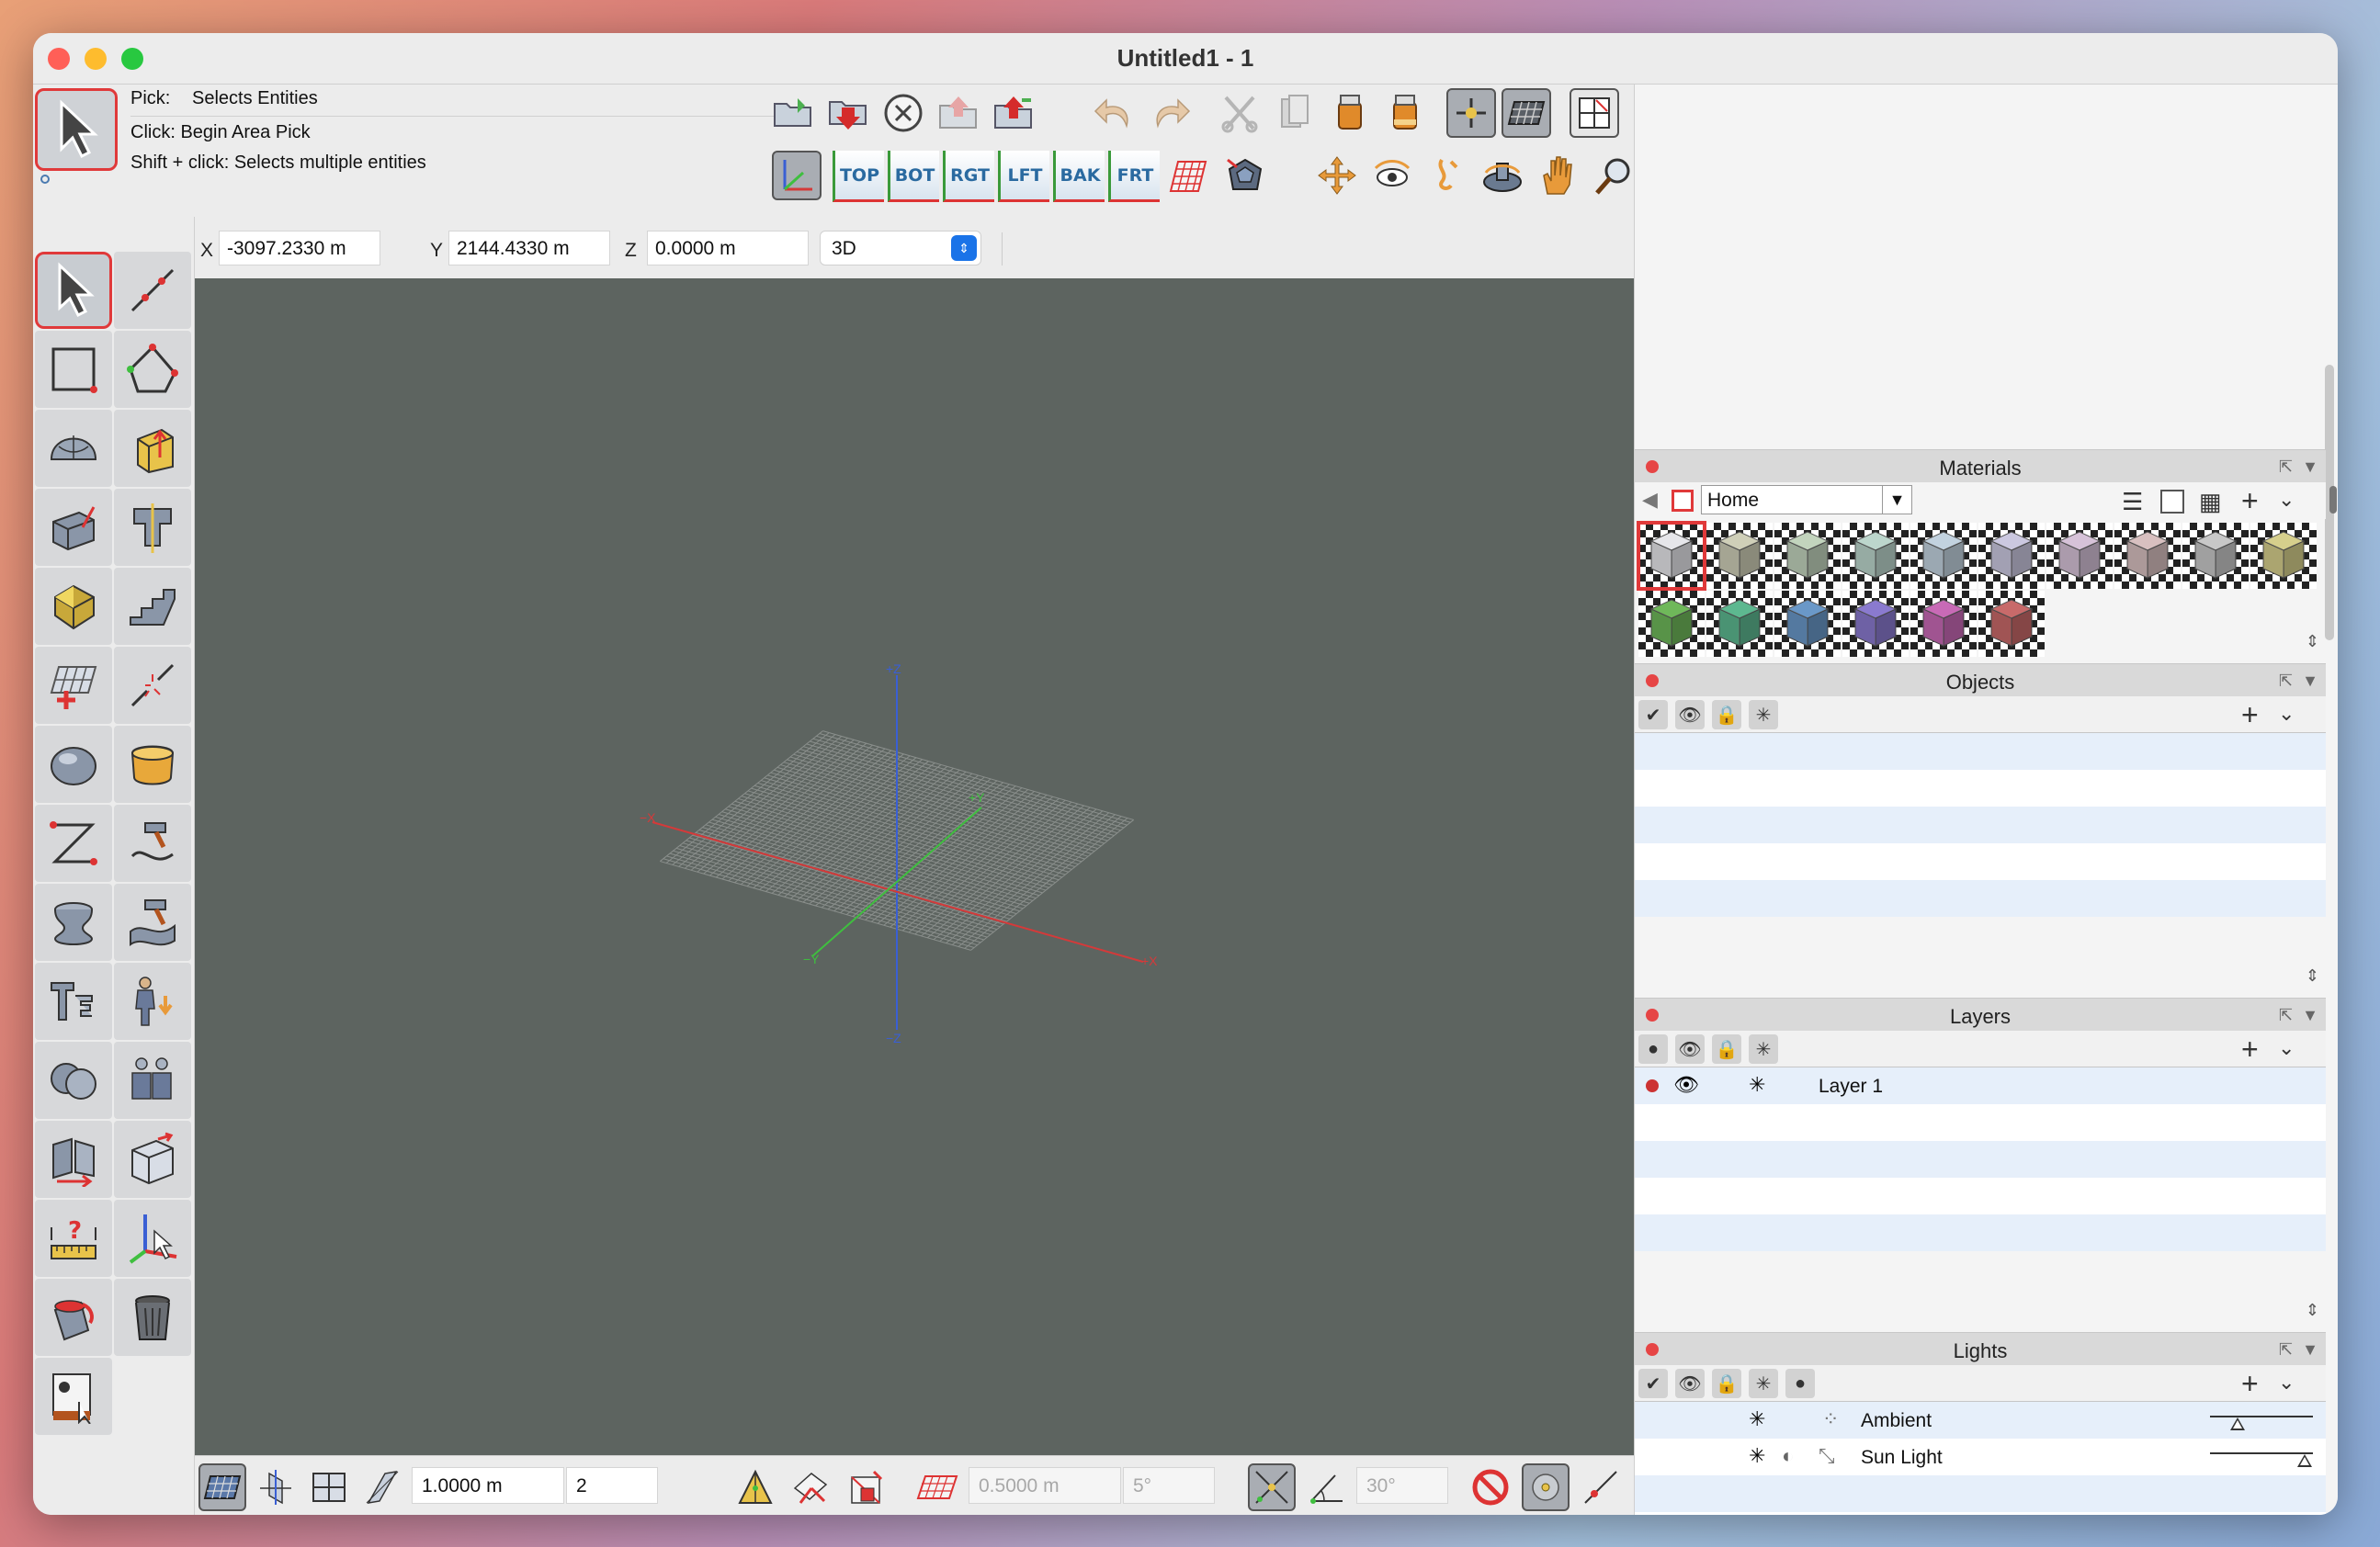 This screenshot has height=1547, width=2380. I want to click on tool-options-dot, so click(45, 179).